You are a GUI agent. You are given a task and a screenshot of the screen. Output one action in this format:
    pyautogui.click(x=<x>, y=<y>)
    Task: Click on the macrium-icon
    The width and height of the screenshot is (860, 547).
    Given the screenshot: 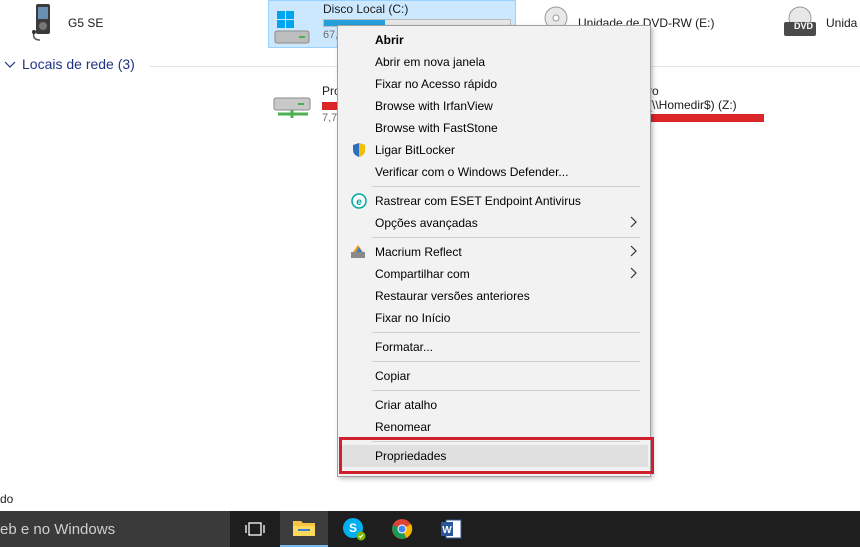 What is the action you would take?
    pyautogui.click(x=359, y=252)
    